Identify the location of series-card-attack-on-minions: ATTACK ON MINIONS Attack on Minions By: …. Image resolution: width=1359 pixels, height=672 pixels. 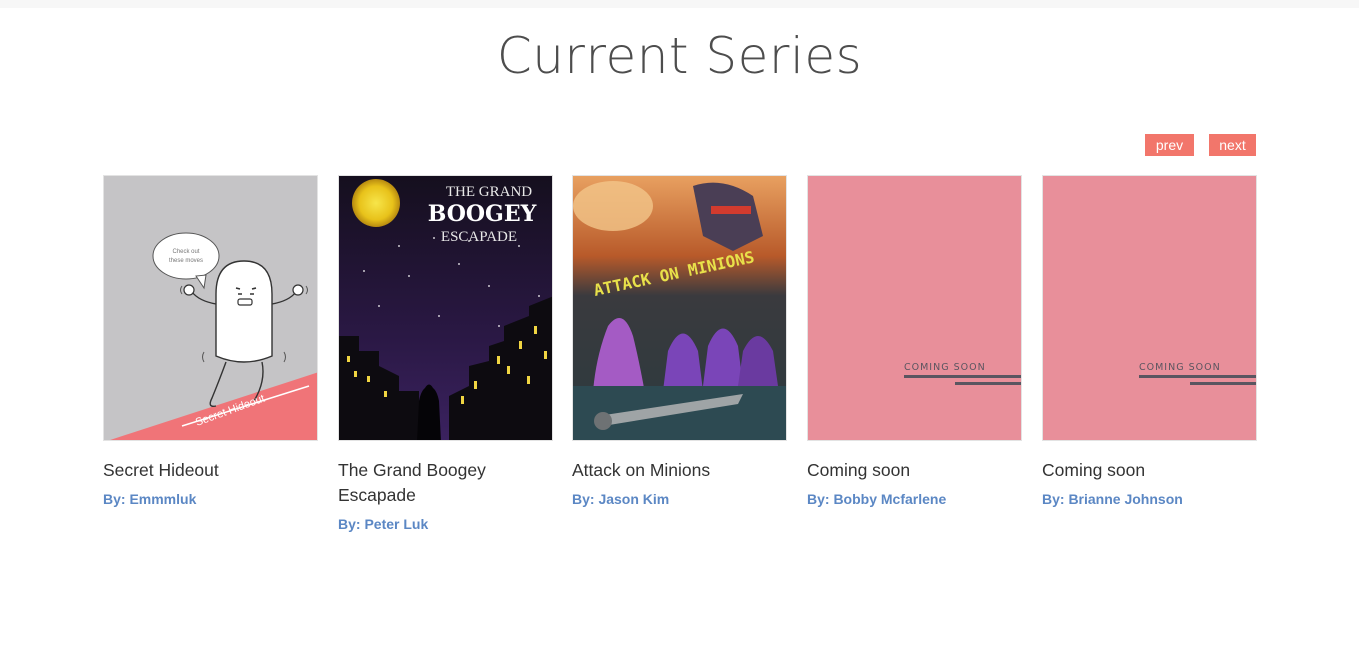
(679, 341).